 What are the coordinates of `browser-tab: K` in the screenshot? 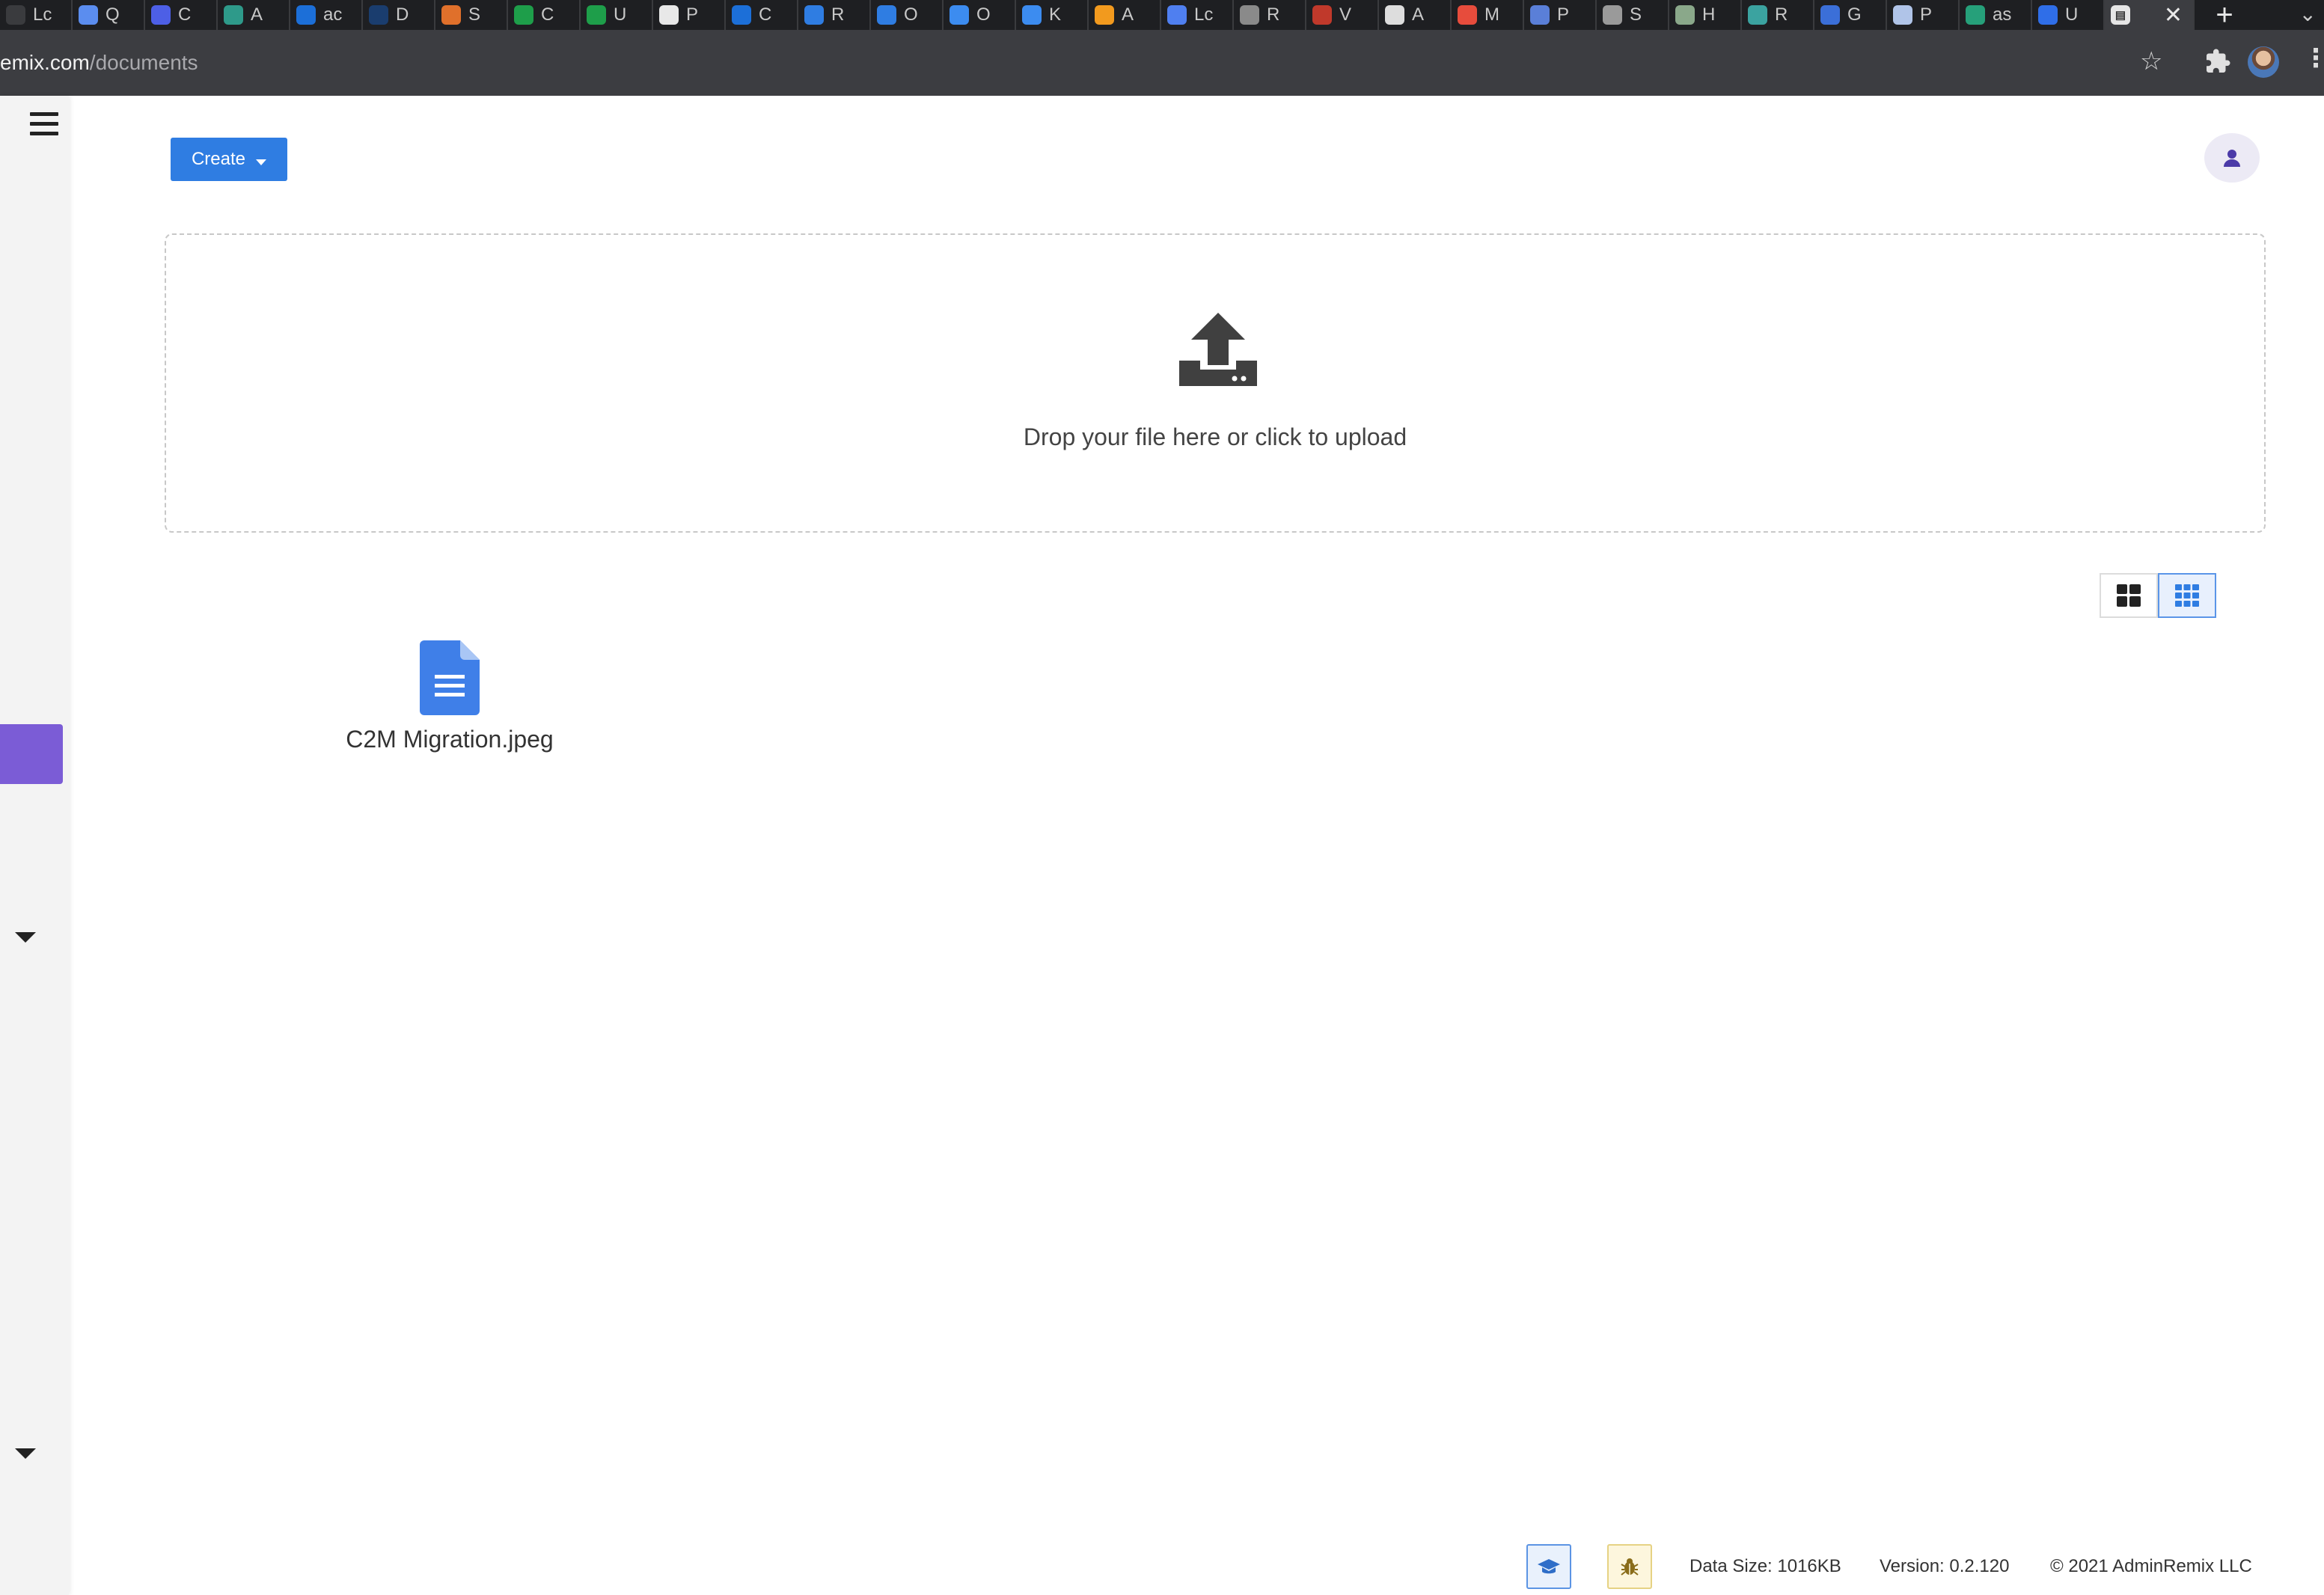 It's located at (1052, 15).